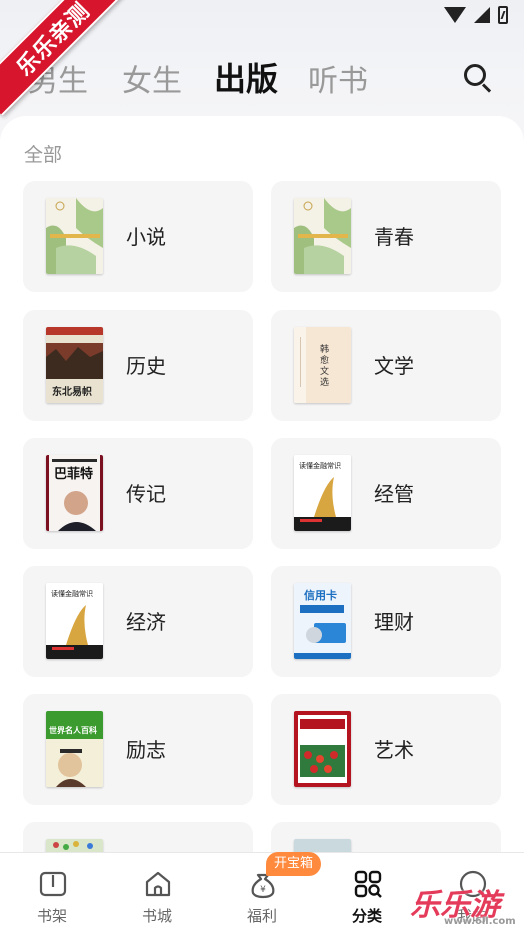 The image size is (524, 933). What do you see at coordinates (74, 474) in the screenshot?
I see `cover-title: 巴菲特` at bounding box center [74, 474].